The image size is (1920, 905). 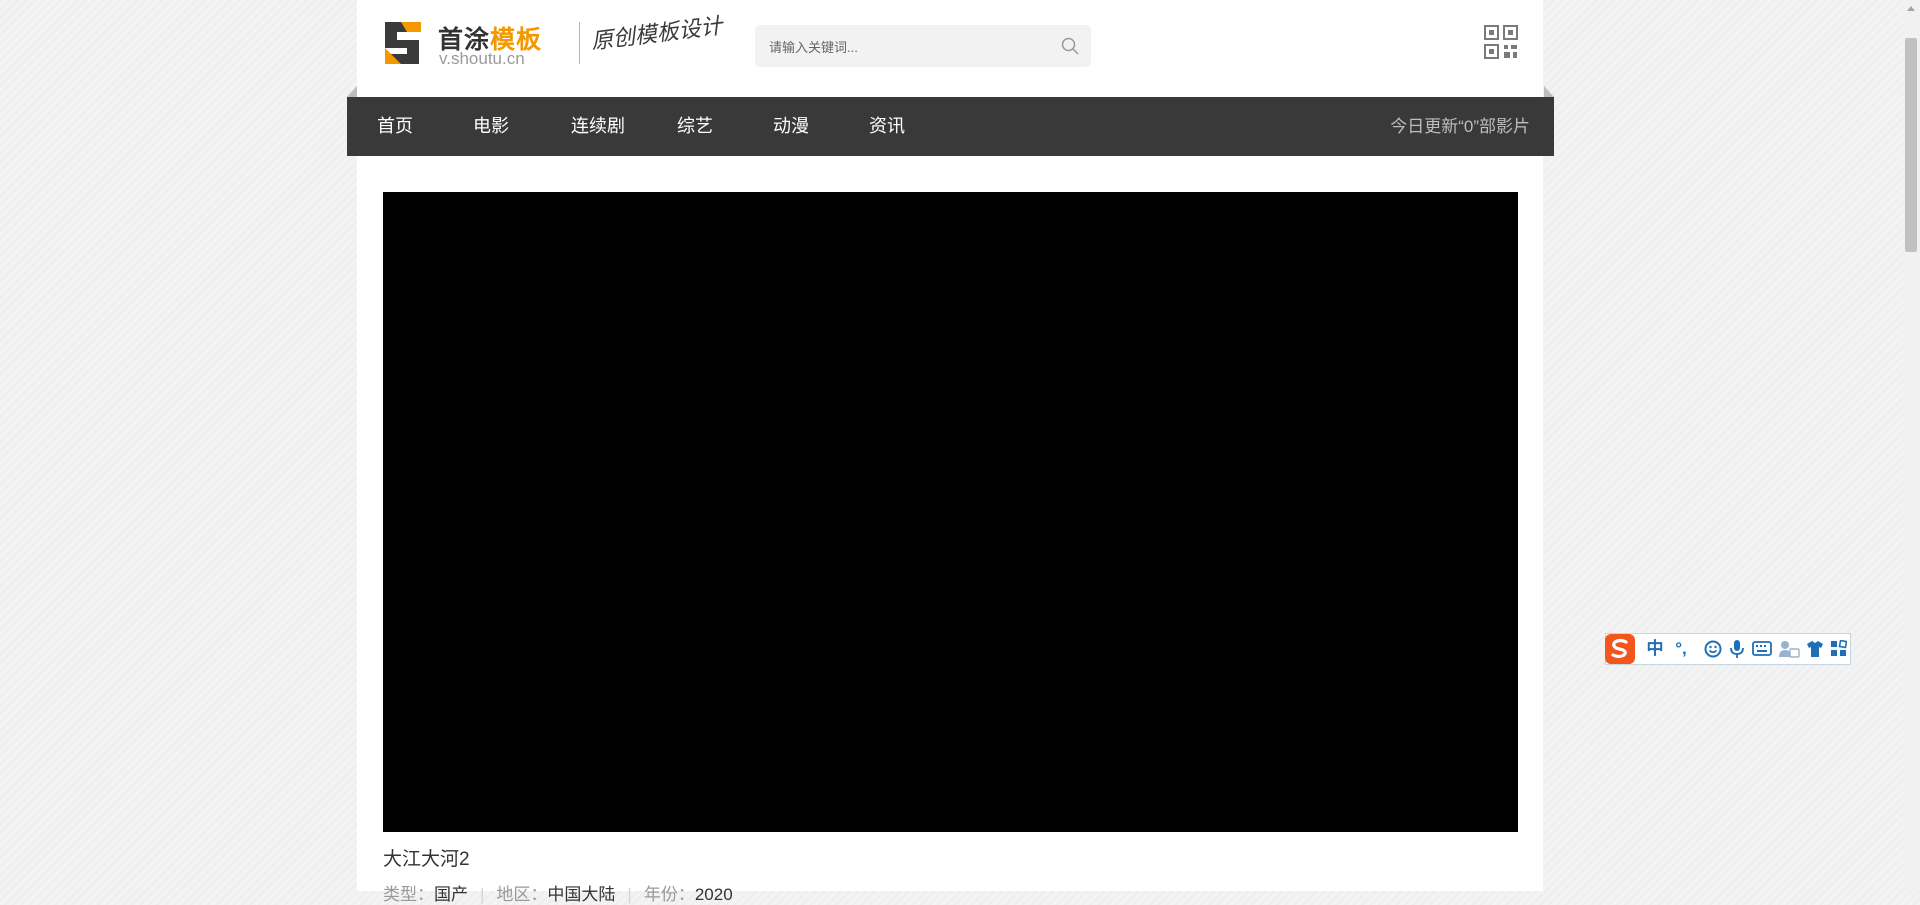 What do you see at coordinates (1713, 649) in the screenshot?
I see `emoji-icon` at bounding box center [1713, 649].